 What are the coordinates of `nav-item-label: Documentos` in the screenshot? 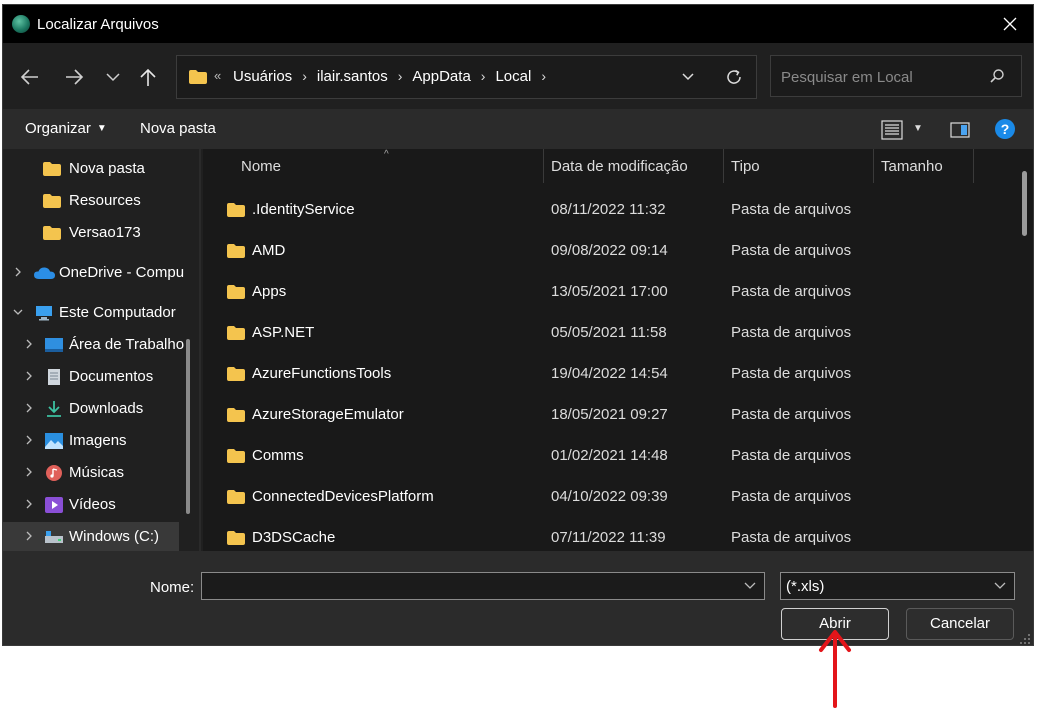 It's located at (111, 376).